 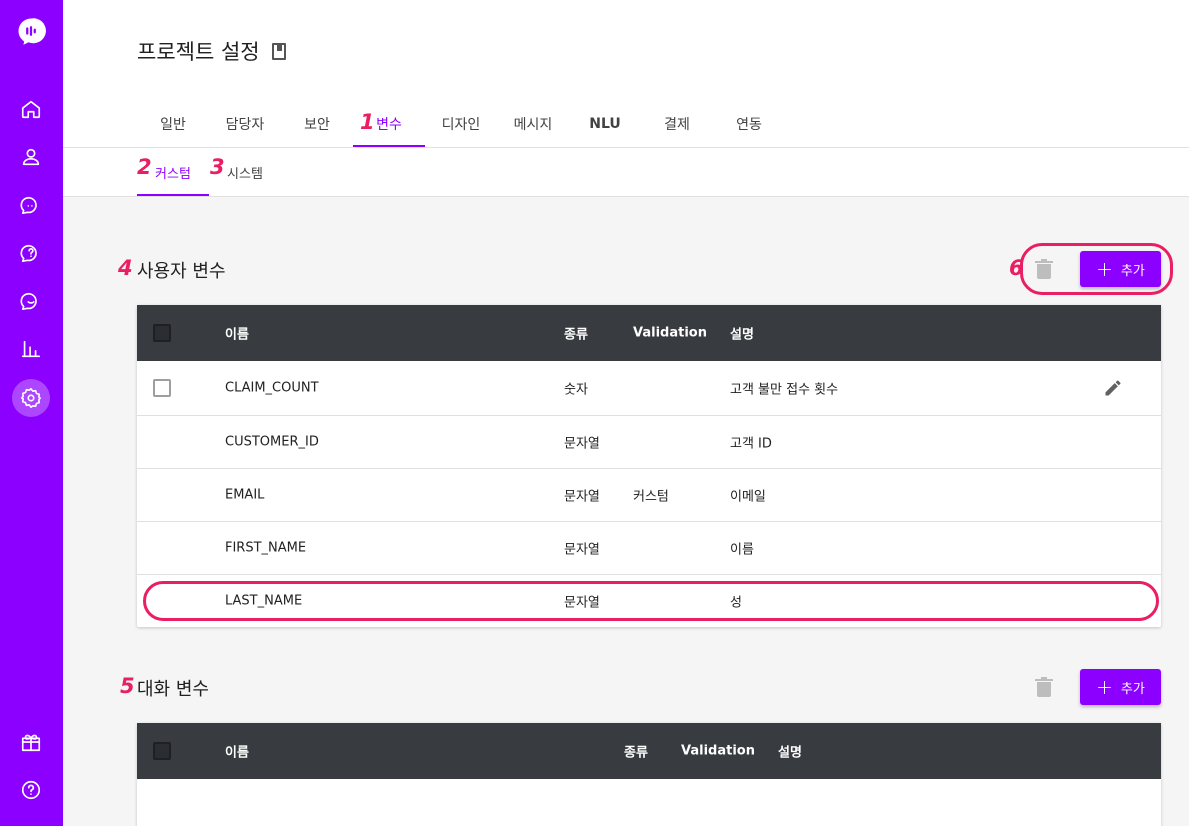 What do you see at coordinates (649, 547) in the screenshot?
I see `table-row: FIRST_NAME 문자열 이름` at bounding box center [649, 547].